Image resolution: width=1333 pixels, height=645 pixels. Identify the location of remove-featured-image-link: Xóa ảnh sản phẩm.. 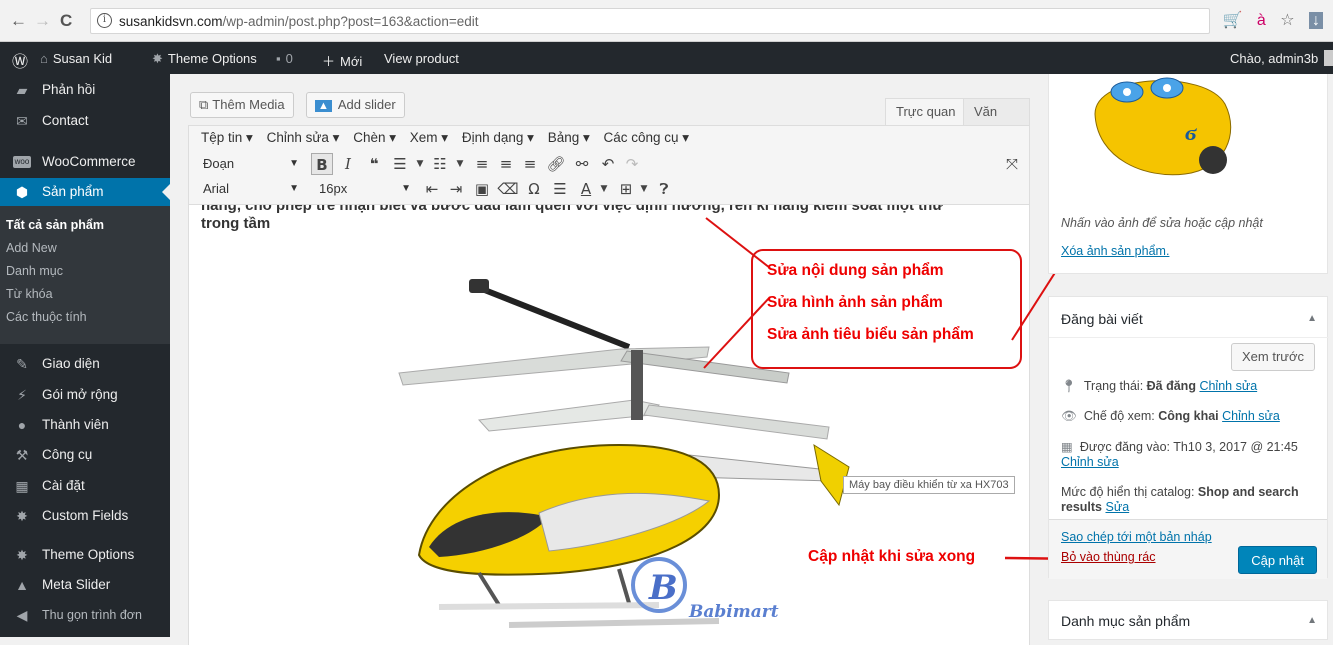
(1115, 251).